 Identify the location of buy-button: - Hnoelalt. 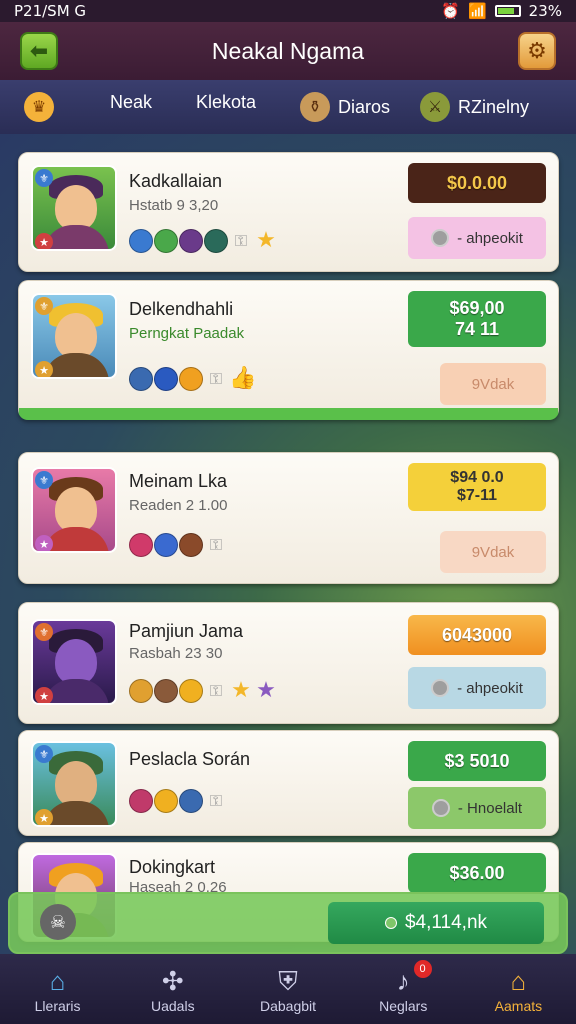
(477, 808).